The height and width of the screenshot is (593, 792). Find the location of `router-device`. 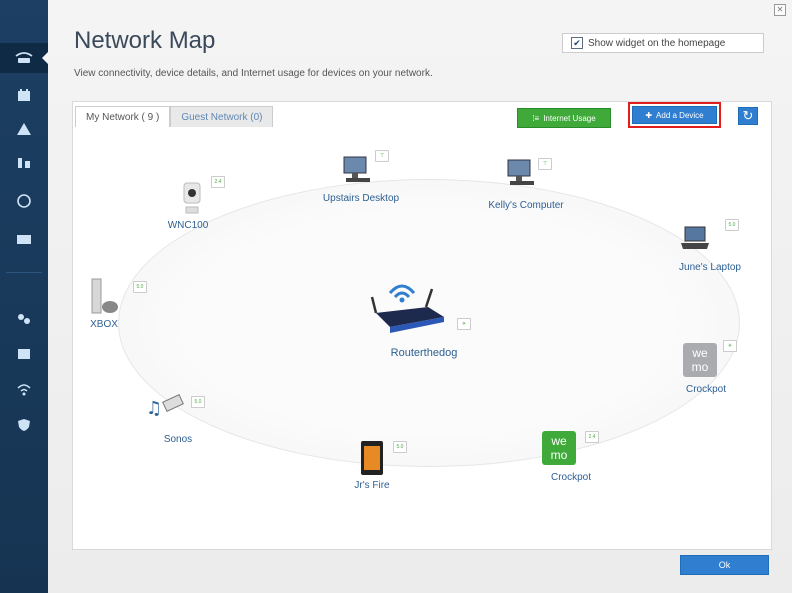

router-device is located at coordinates (410, 307).